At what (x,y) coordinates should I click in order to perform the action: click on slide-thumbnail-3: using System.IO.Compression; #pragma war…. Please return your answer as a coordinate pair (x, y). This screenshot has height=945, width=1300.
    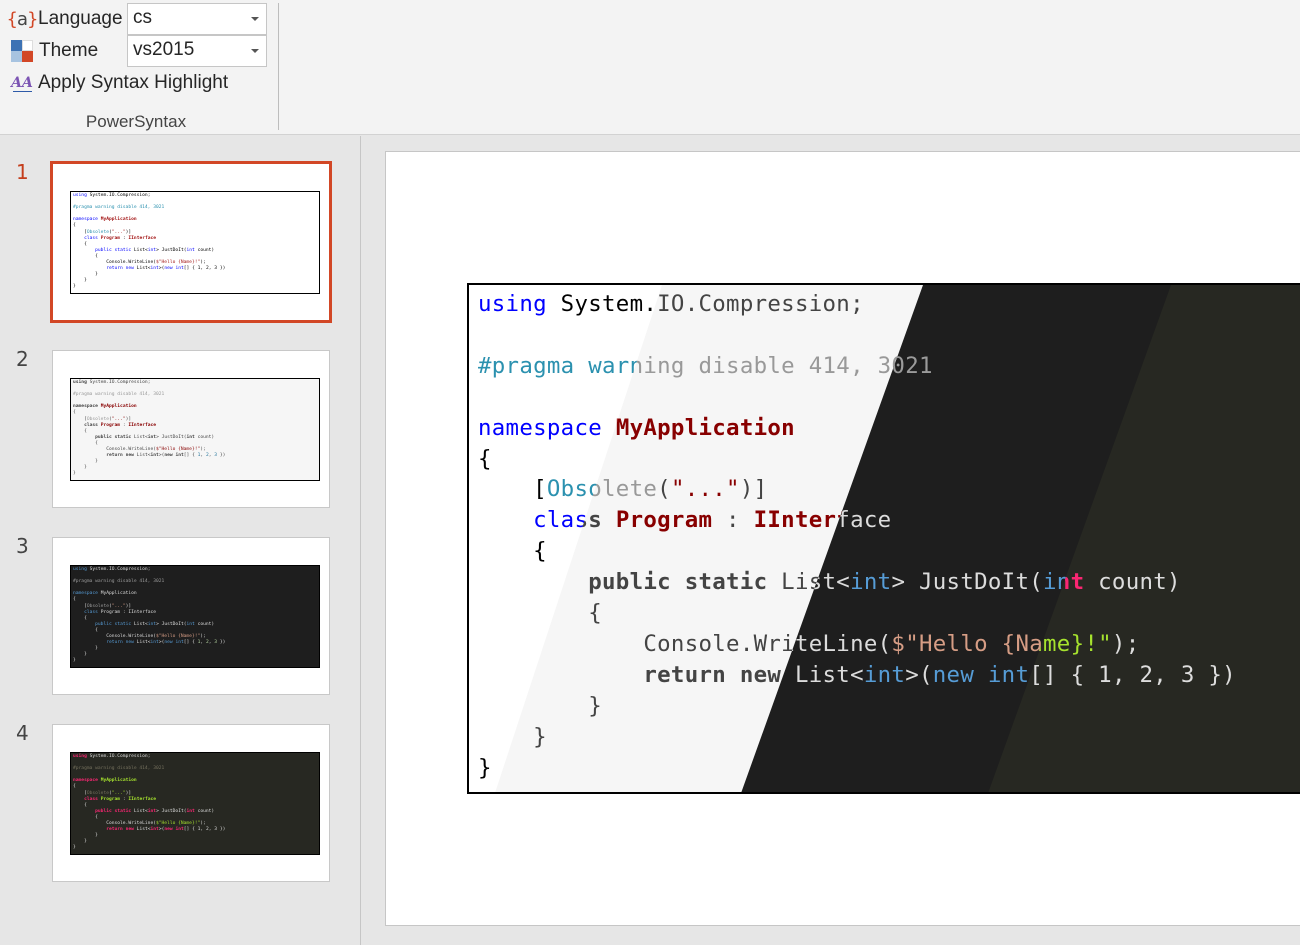
    Looking at the image, I should click on (191, 616).